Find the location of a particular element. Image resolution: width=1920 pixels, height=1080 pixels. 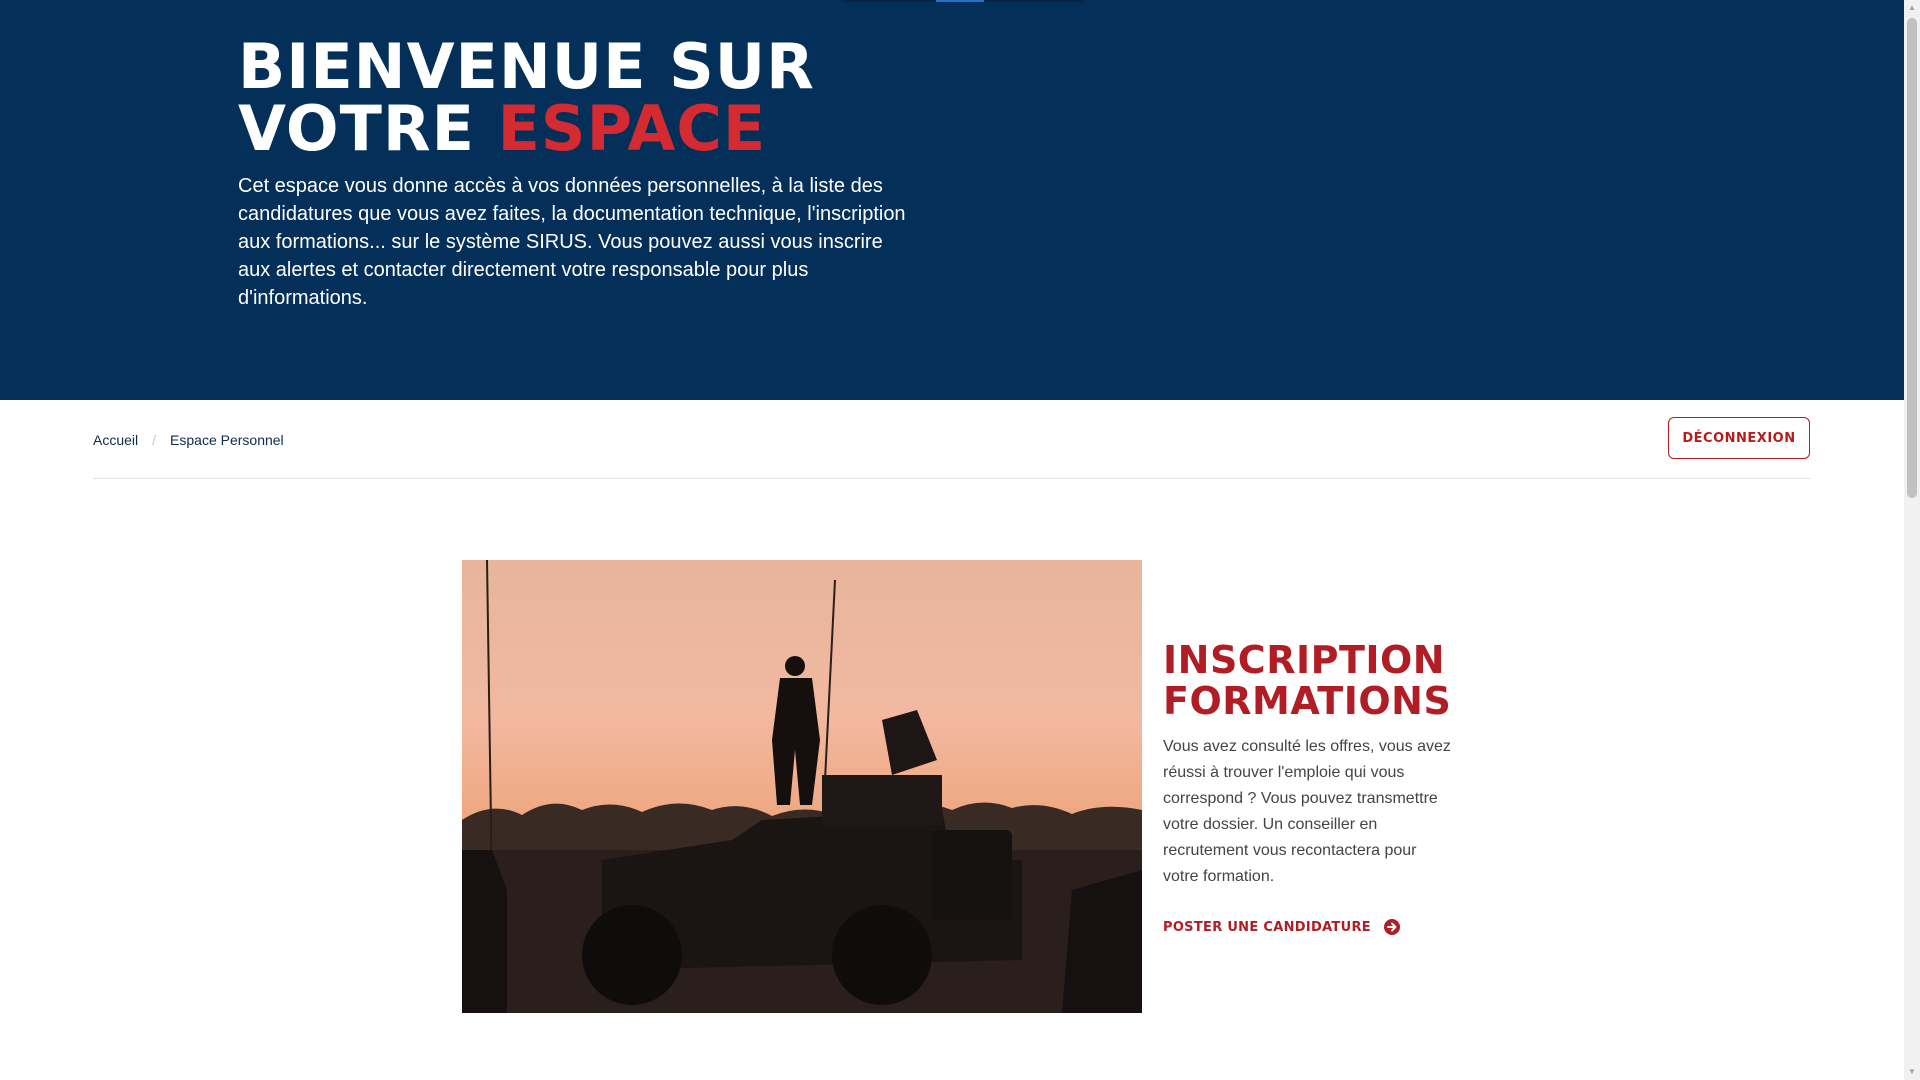

hero-tab-active-indicator is located at coordinates (960, 1).